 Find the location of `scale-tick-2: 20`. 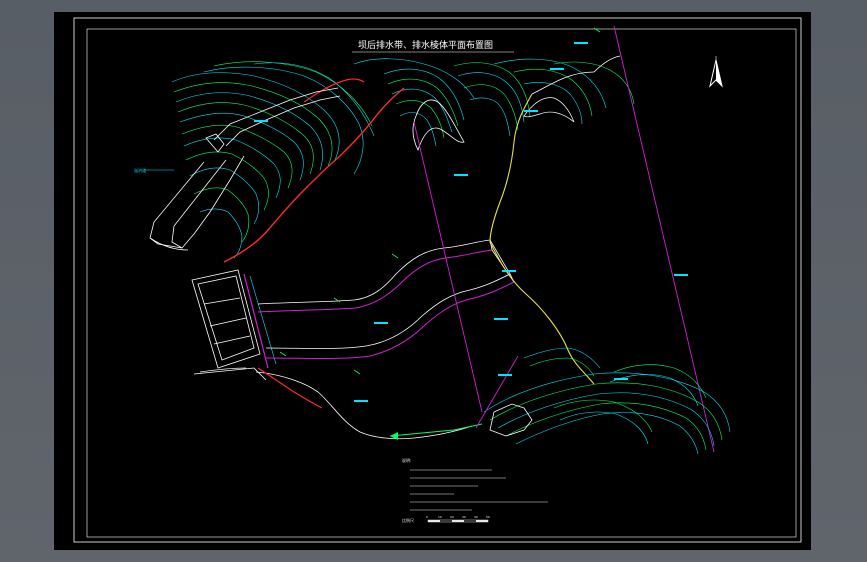

scale-tick-2: 20 is located at coordinates (452, 517).